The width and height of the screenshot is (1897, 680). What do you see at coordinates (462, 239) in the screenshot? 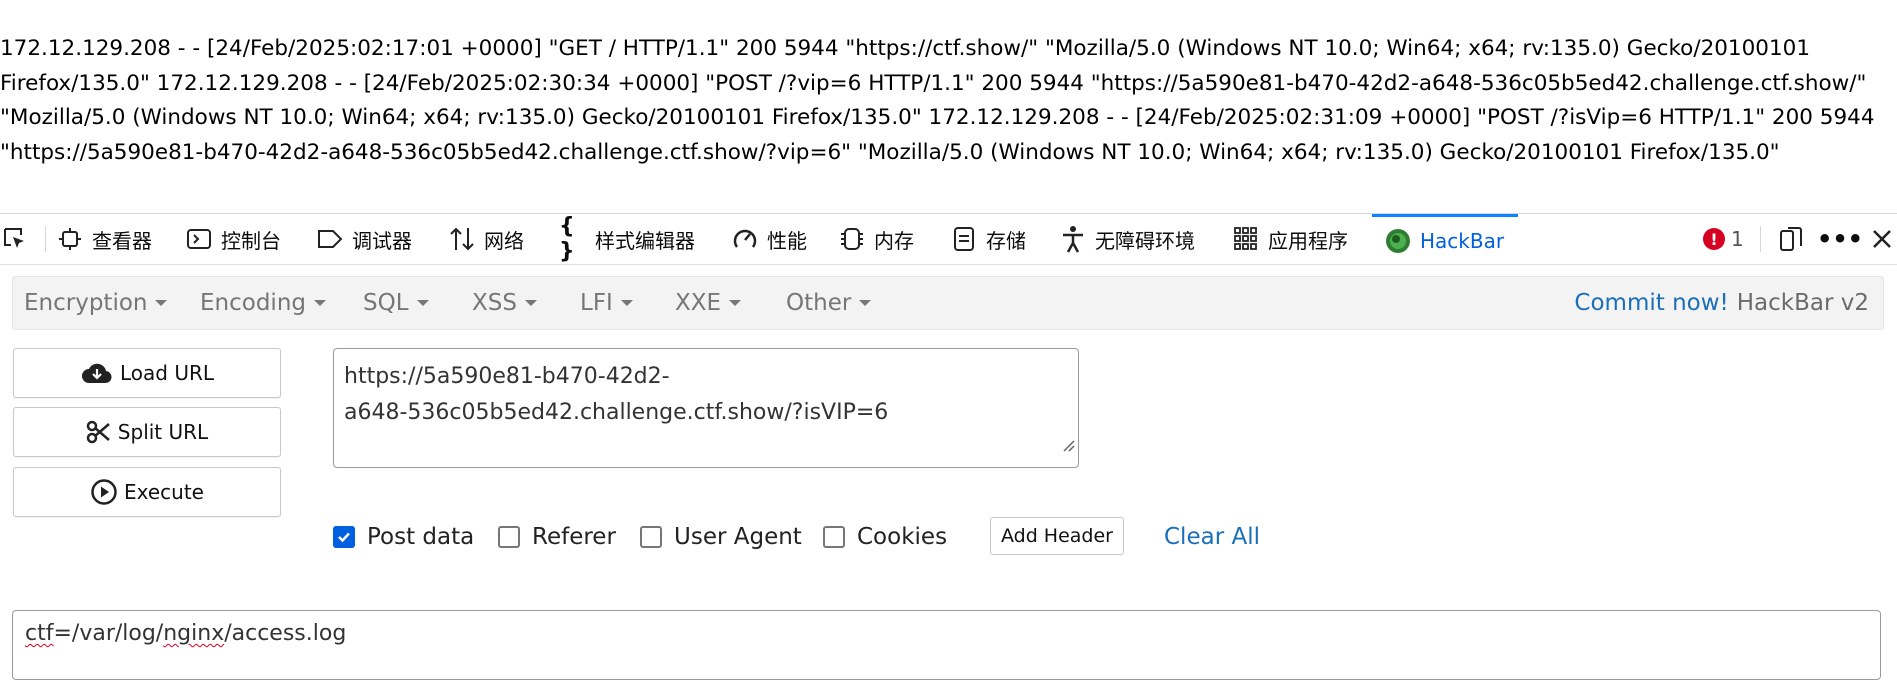
I see `network-icon` at bounding box center [462, 239].